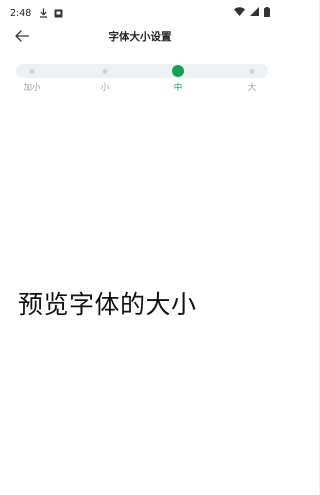 The height and width of the screenshot is (495, 320). What do you see at coordinates (267, 13) in the screenshot?
I see `battery-icon` at bounding box center [267, 13].